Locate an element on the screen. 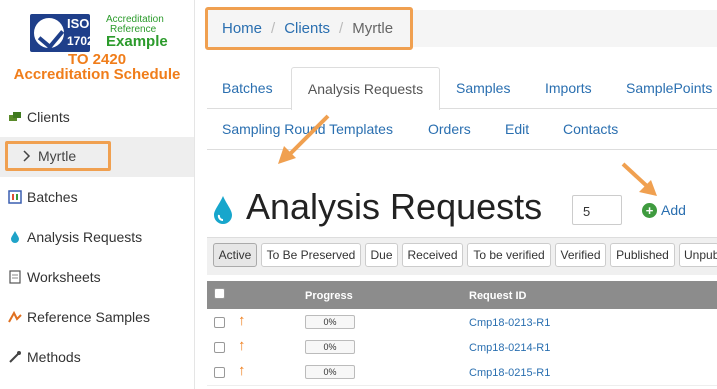 The image size is (717, 389). filter-verified: Verified is located at coordinates (580, 255).